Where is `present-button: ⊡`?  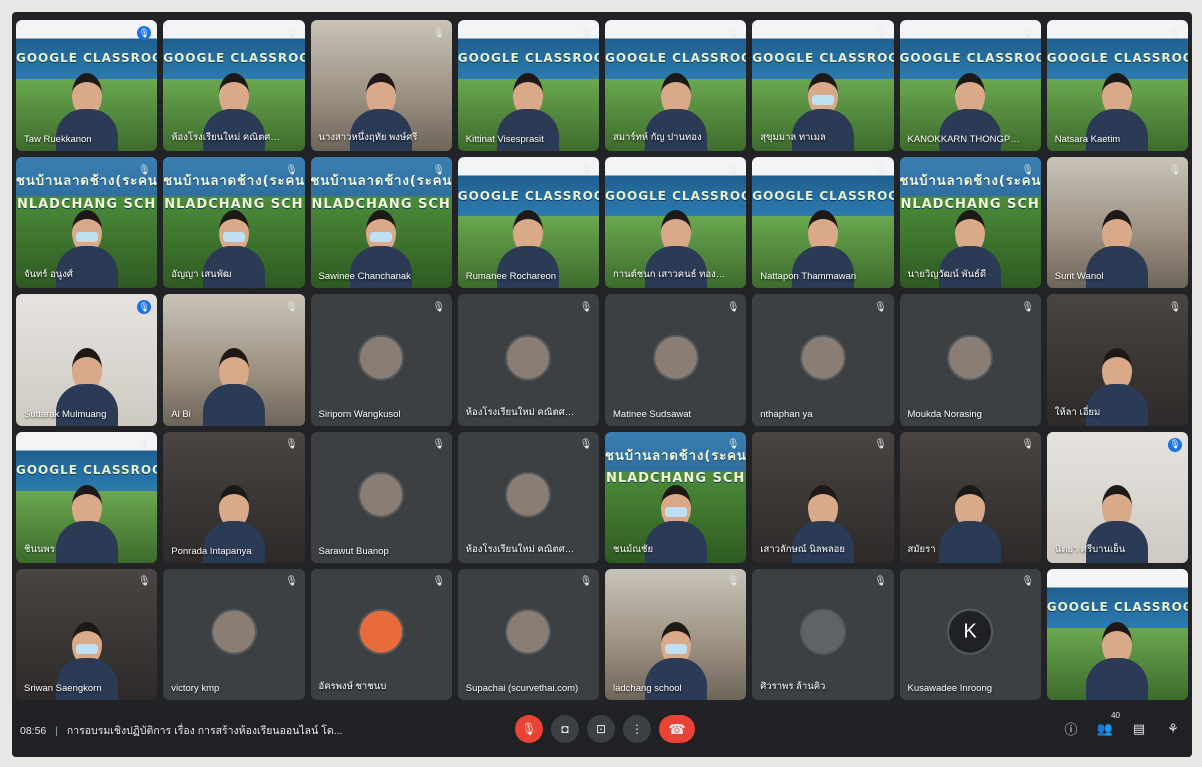
present-button: ⊡ is located at coordinates (601, 729).